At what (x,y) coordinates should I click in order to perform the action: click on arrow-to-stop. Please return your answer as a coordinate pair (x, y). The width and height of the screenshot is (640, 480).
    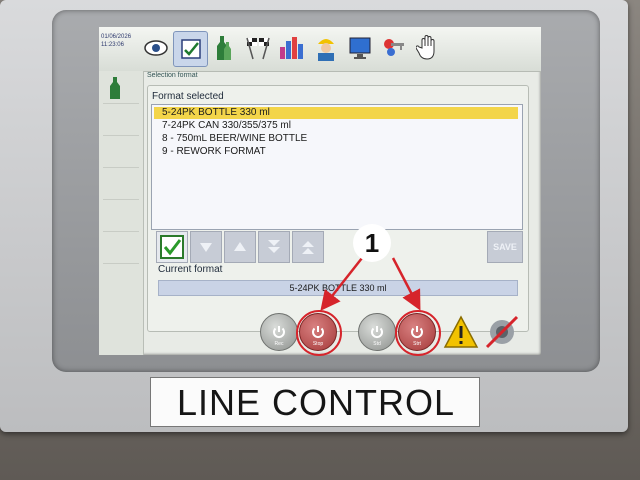
    Looking at the image, I should click on (341, 284).